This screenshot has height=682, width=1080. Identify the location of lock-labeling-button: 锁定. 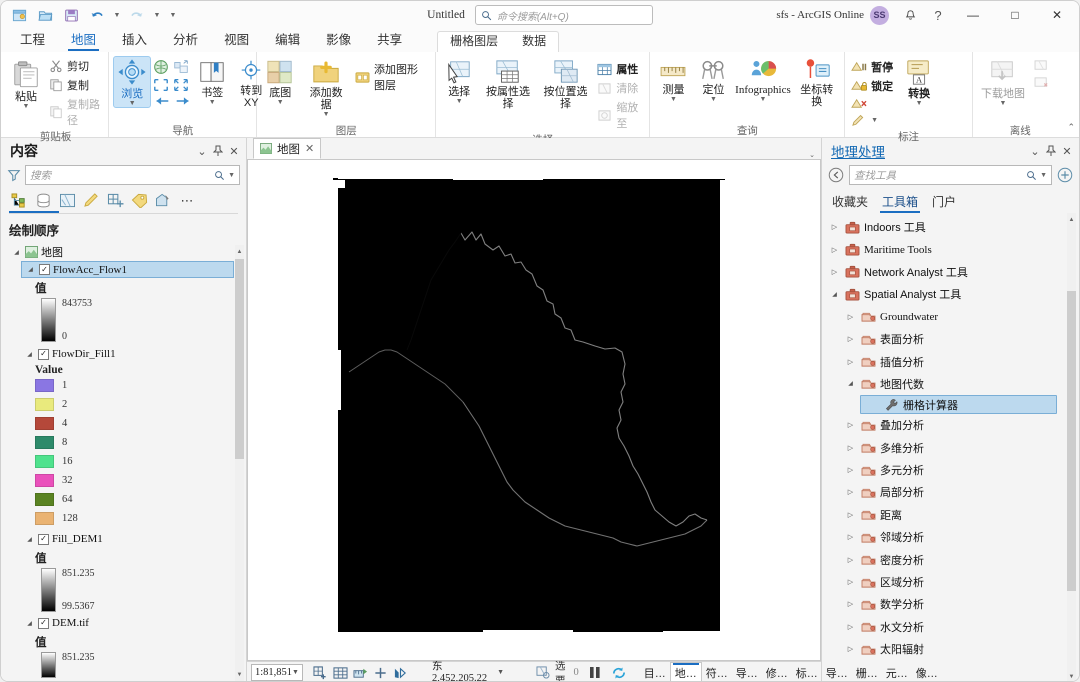
(873, 86).